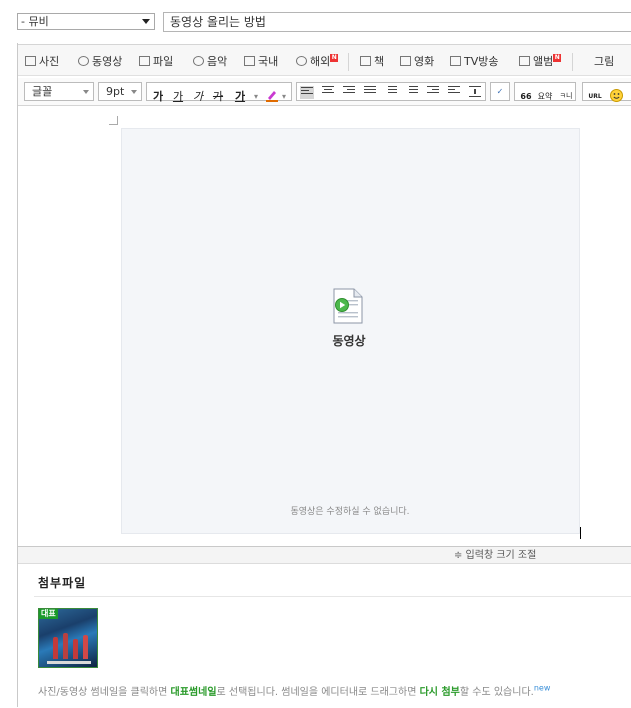 The height and width of the screenshot is (708, 631). Describe the element at coordinates (144, 61) in the screenshot. I see `file-icon` at that location.